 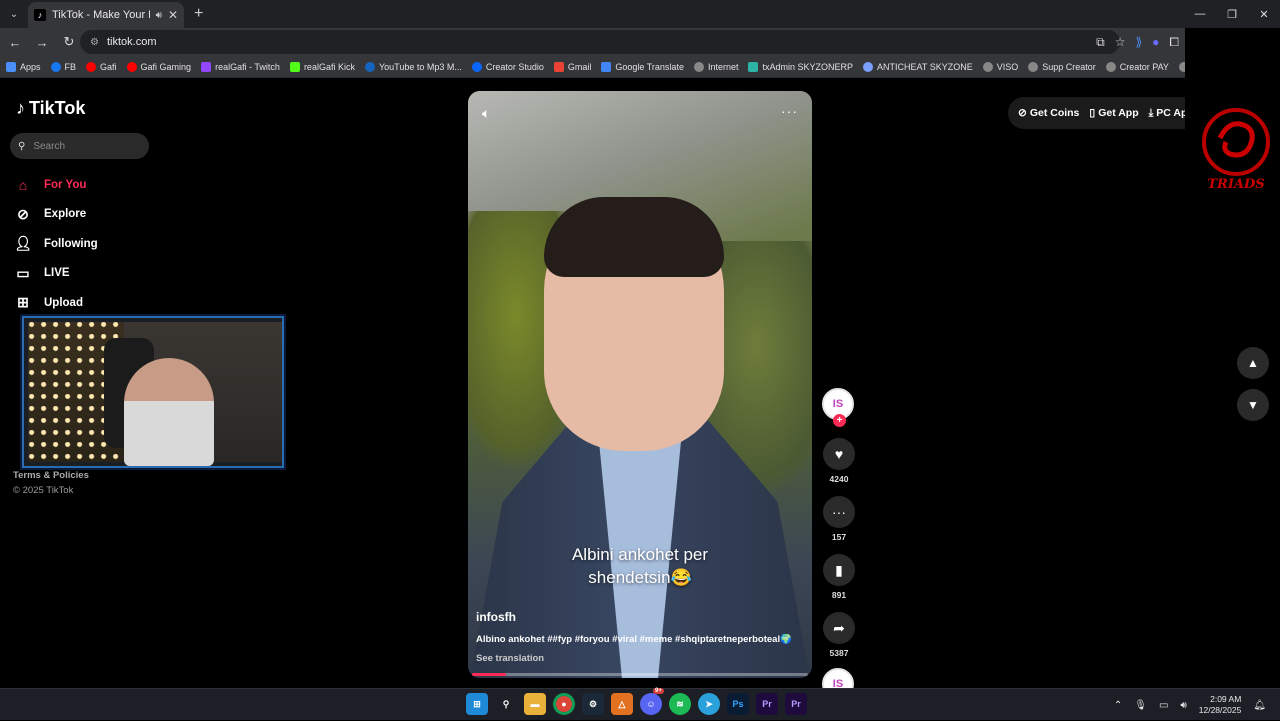 I want to click on coin-icon: ⊘, so click(x=1022, y=113).